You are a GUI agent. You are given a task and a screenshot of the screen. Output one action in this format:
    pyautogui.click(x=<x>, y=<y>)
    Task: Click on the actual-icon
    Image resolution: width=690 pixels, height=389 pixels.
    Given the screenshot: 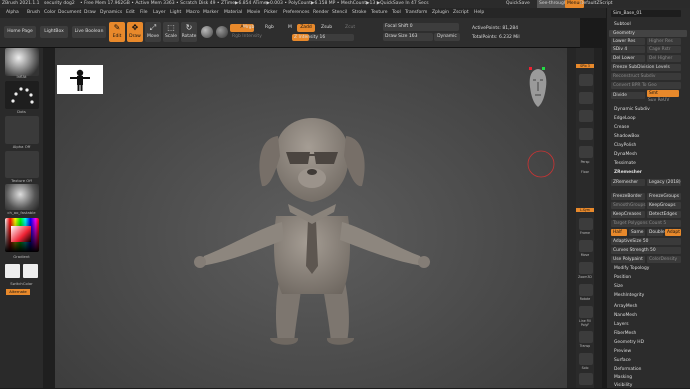 What is the action you would take?
    pyautogui.click(x=586, y=134)
    